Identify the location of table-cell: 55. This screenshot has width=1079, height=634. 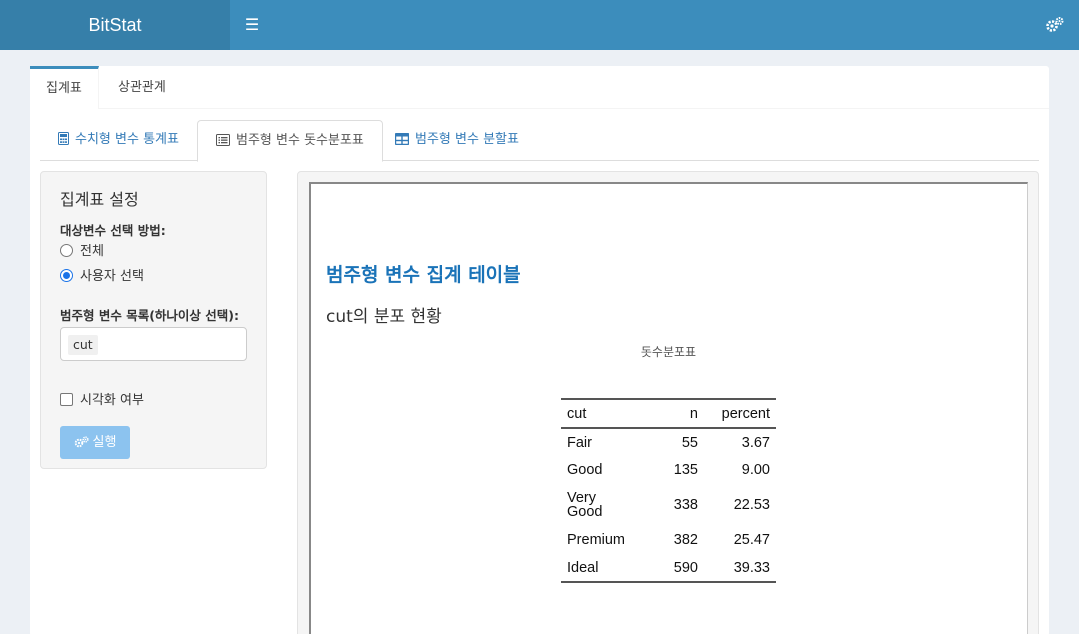
(689, 442).